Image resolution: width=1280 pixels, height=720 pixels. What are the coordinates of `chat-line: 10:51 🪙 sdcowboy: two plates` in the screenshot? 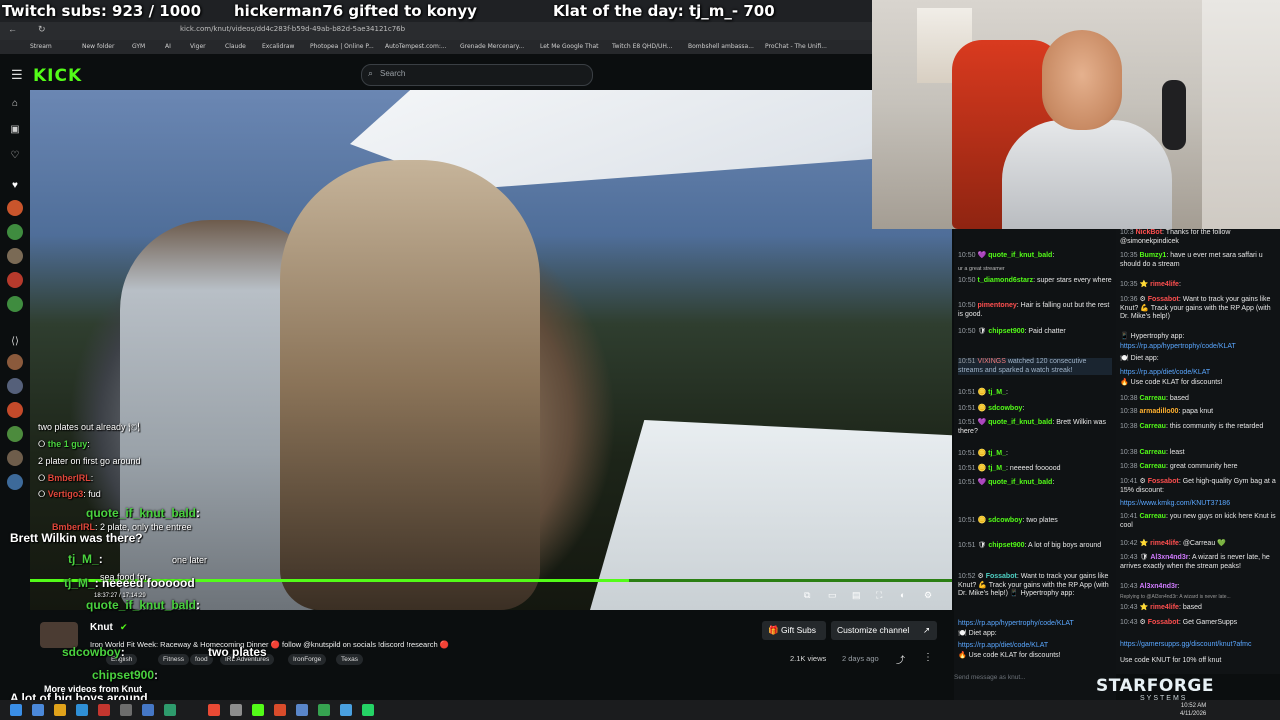 It's located at (1008, 520).